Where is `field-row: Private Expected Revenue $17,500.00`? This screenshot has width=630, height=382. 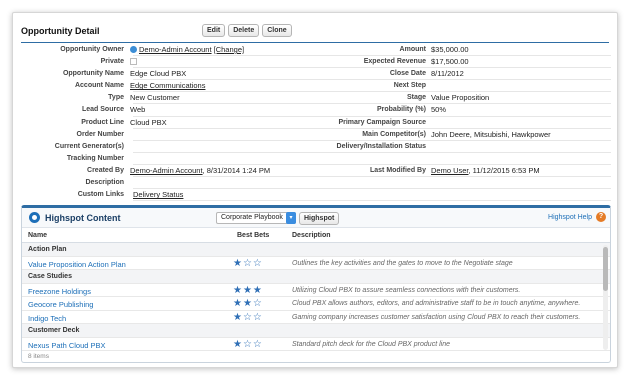 field-row: Private Expected Revenue $17,500.00 is located at coordinates (315, 62).